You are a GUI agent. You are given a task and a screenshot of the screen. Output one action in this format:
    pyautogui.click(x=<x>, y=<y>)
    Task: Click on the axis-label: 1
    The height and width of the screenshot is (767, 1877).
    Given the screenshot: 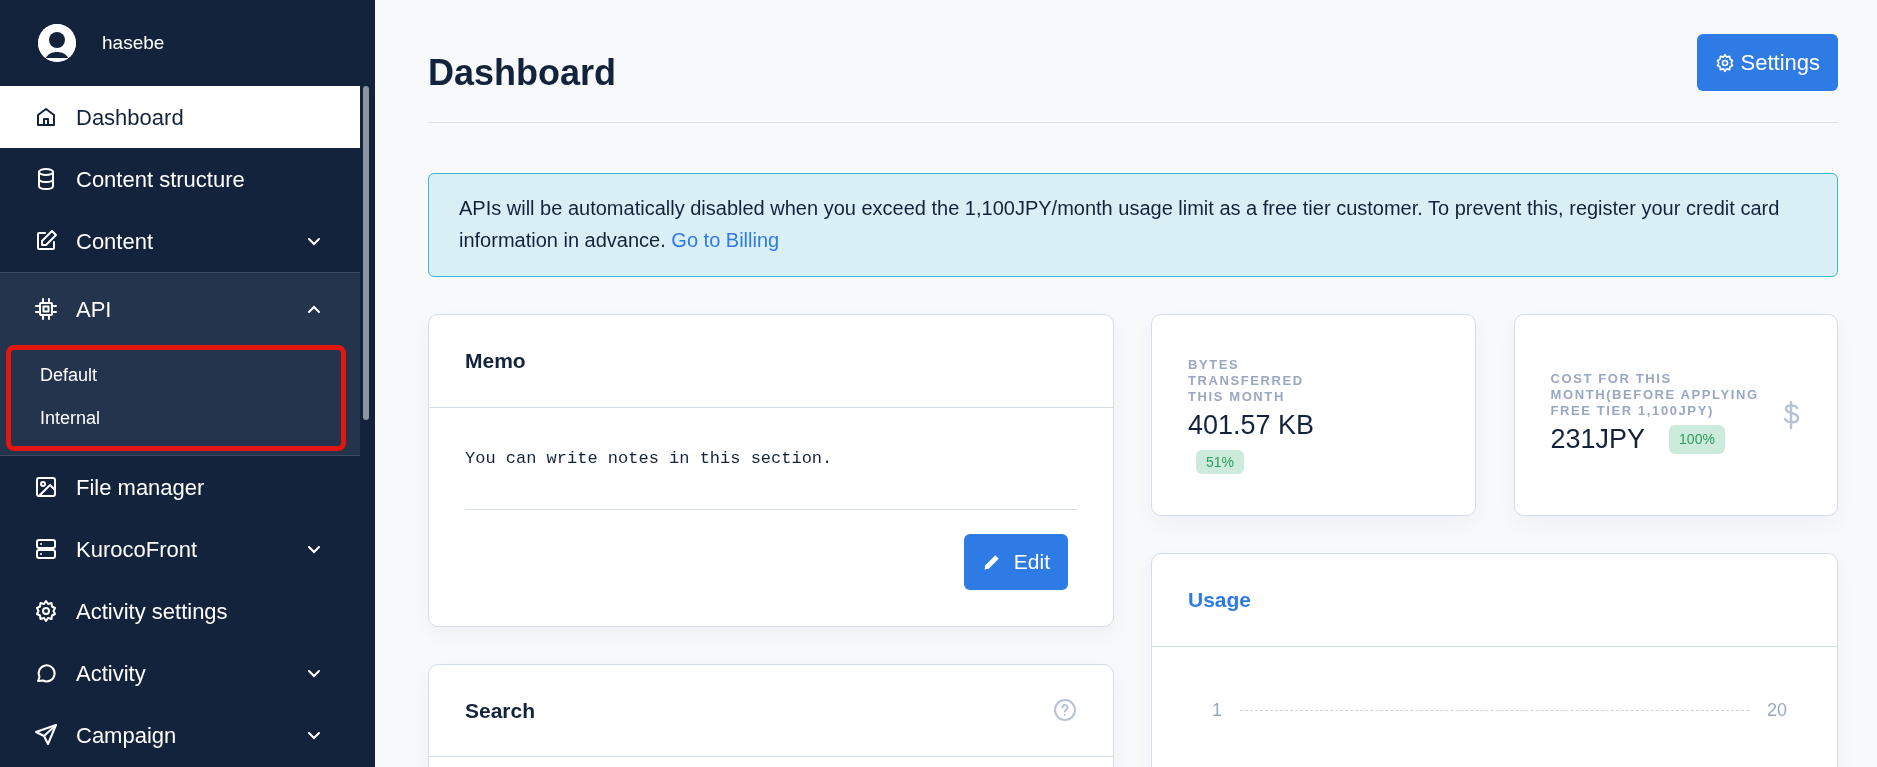 What is the action you would take?
    pyautogui.click(x=1217, y=710)
    